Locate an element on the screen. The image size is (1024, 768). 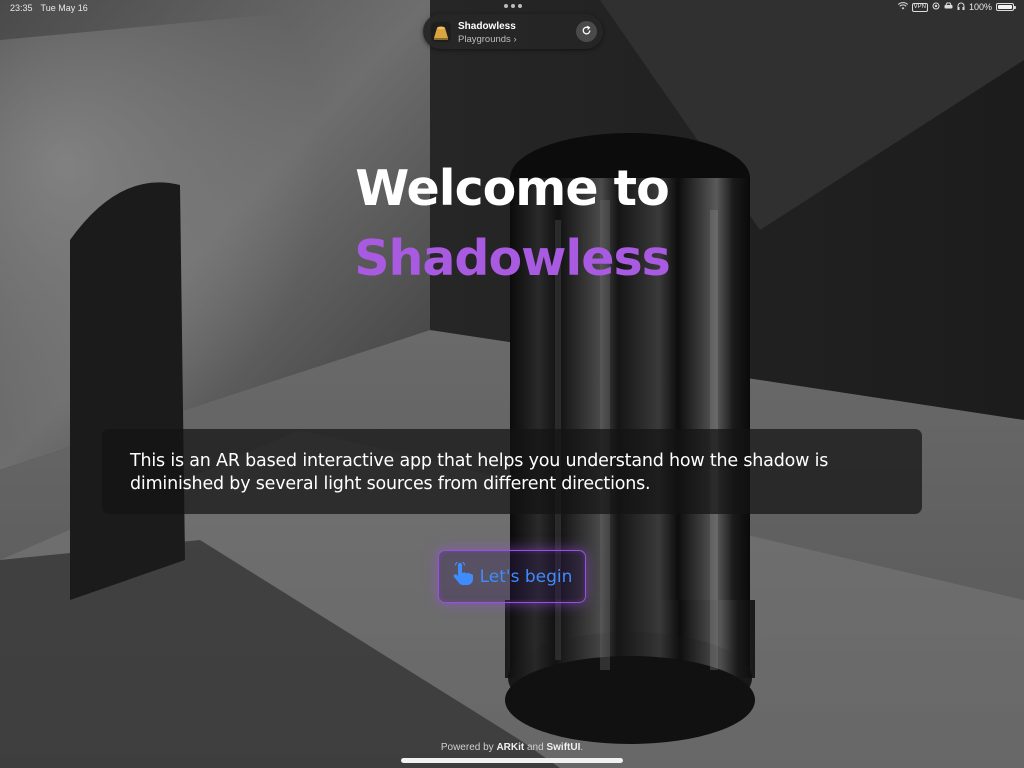
status-bar-left: 23:35 Tue May 16 is located at coordinates (49, 8).